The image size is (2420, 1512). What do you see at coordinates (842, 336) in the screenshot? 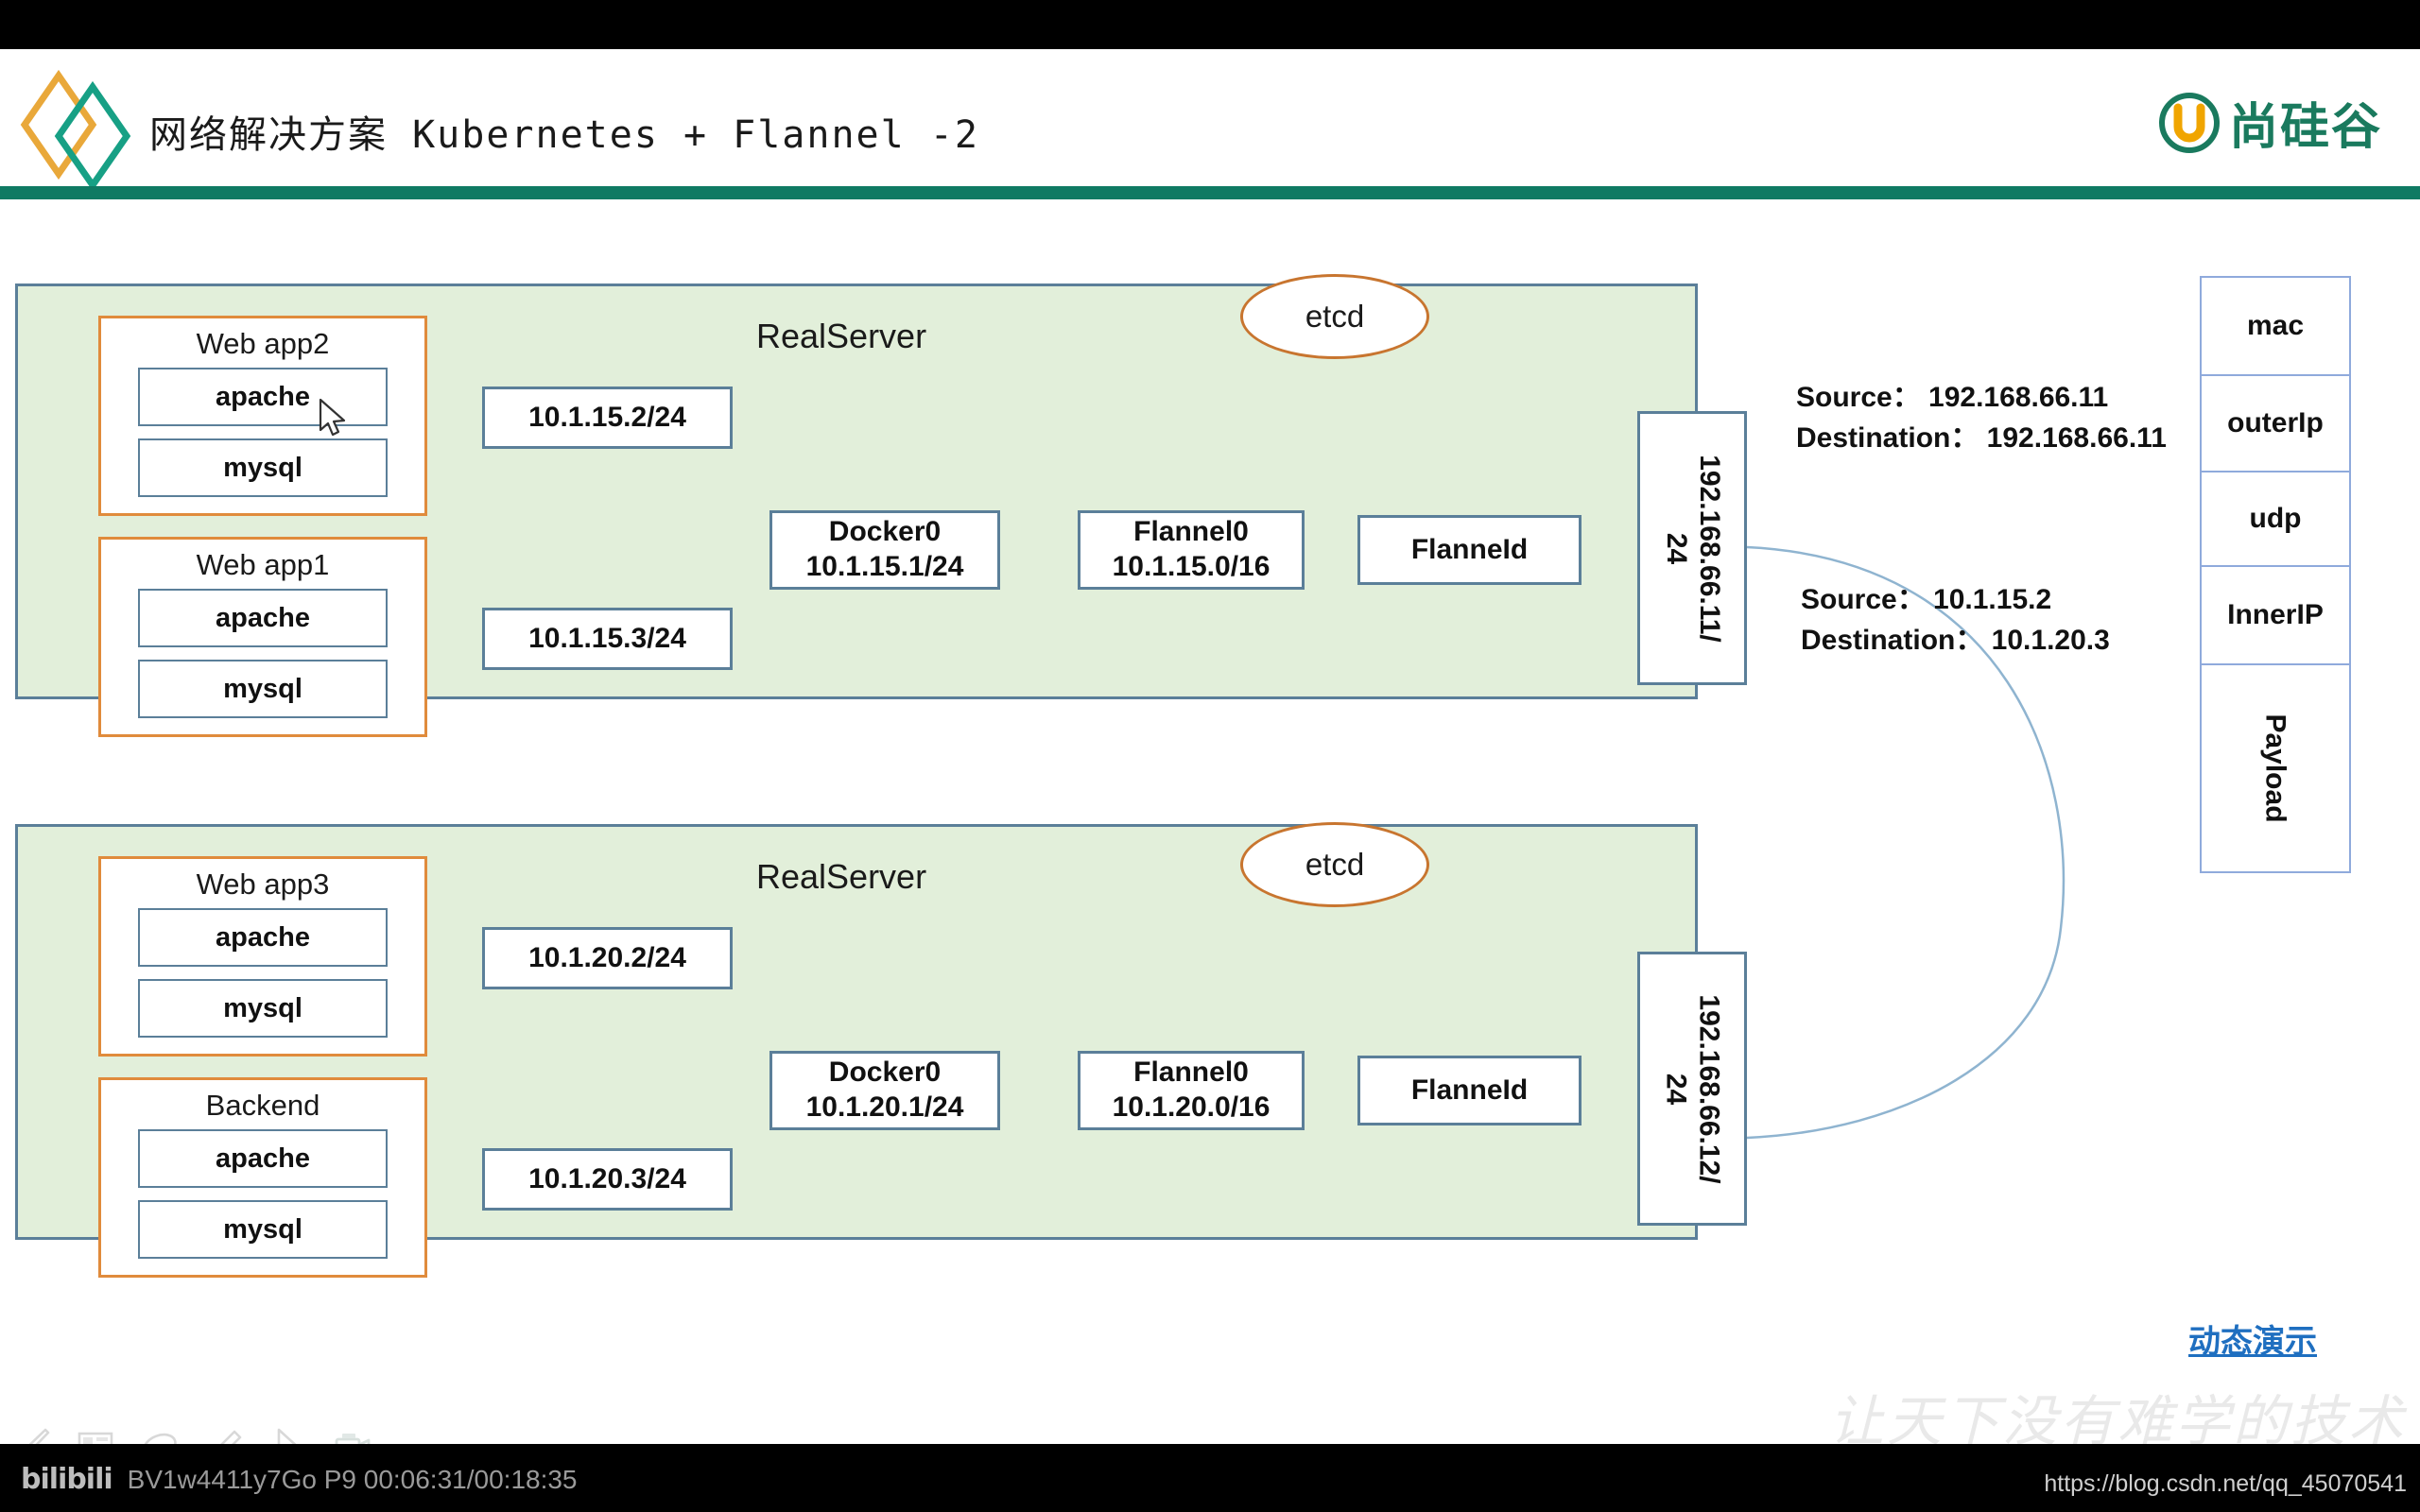
I see `realserver-title-top: RealServer` at bounding box center [842, 336].